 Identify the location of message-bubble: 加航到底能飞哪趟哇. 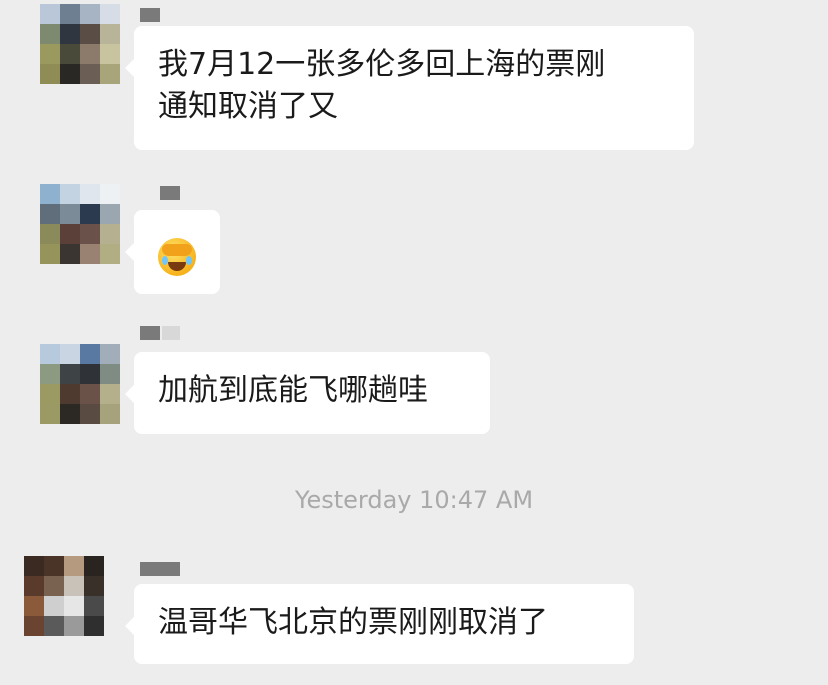
(307, 393).